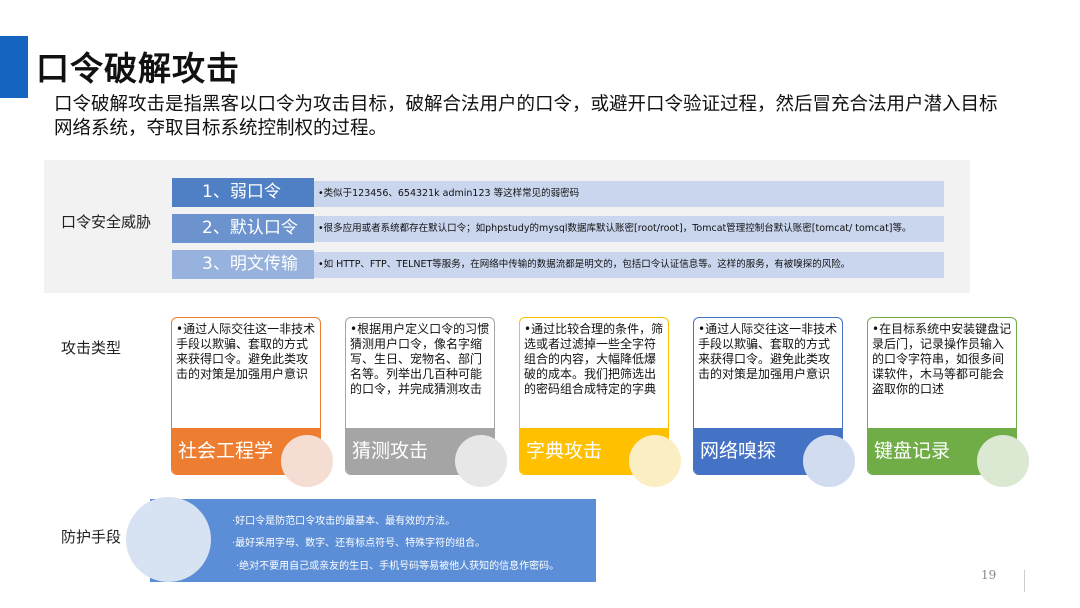 Image resolution: width=1080 pixels, height=608 pixels. I want to click on page-number: 19, so click(989, 575).